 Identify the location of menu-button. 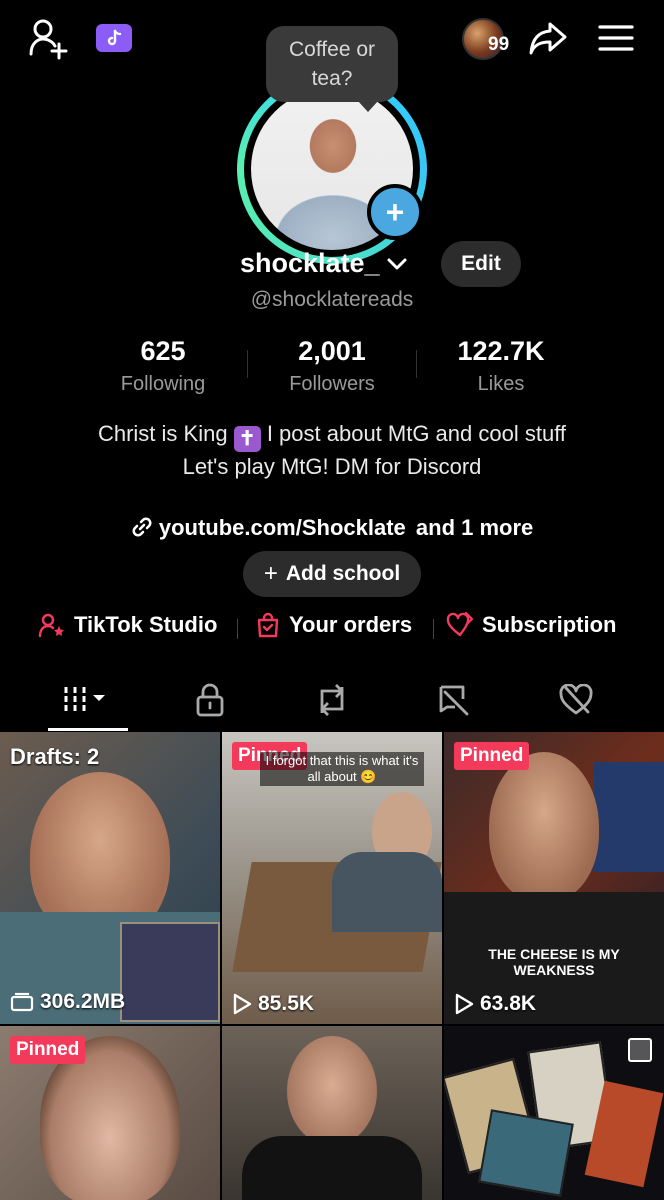
(616, 38).